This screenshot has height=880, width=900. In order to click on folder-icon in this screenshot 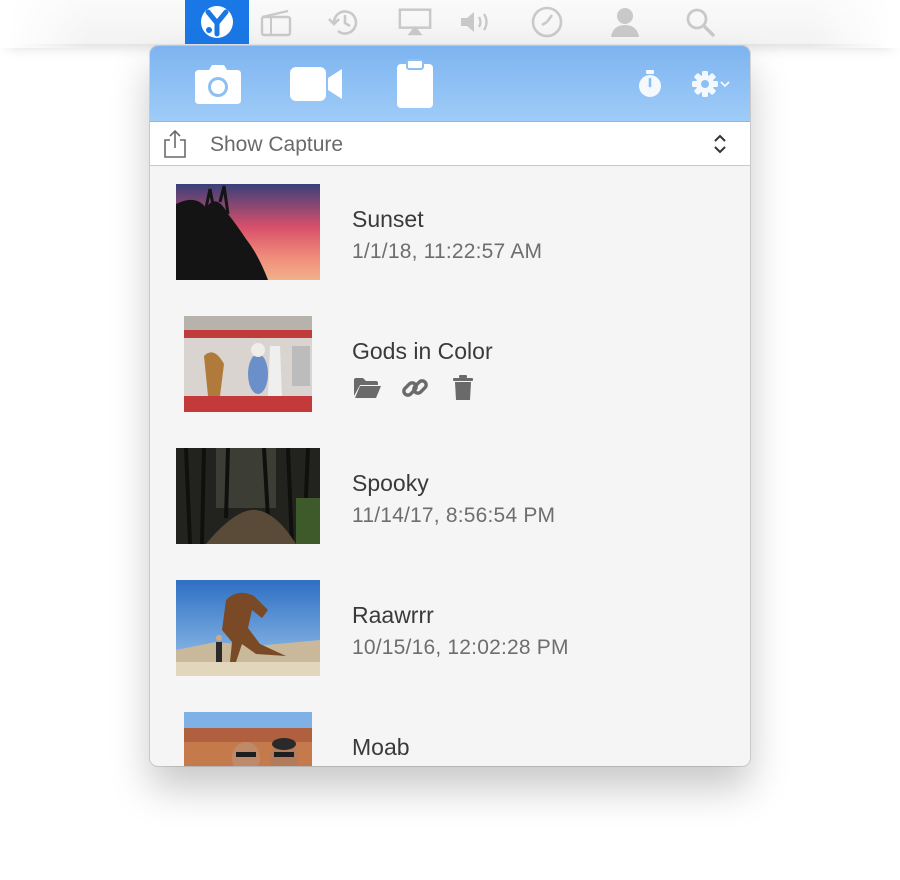, I will do `click(367, 388)`.